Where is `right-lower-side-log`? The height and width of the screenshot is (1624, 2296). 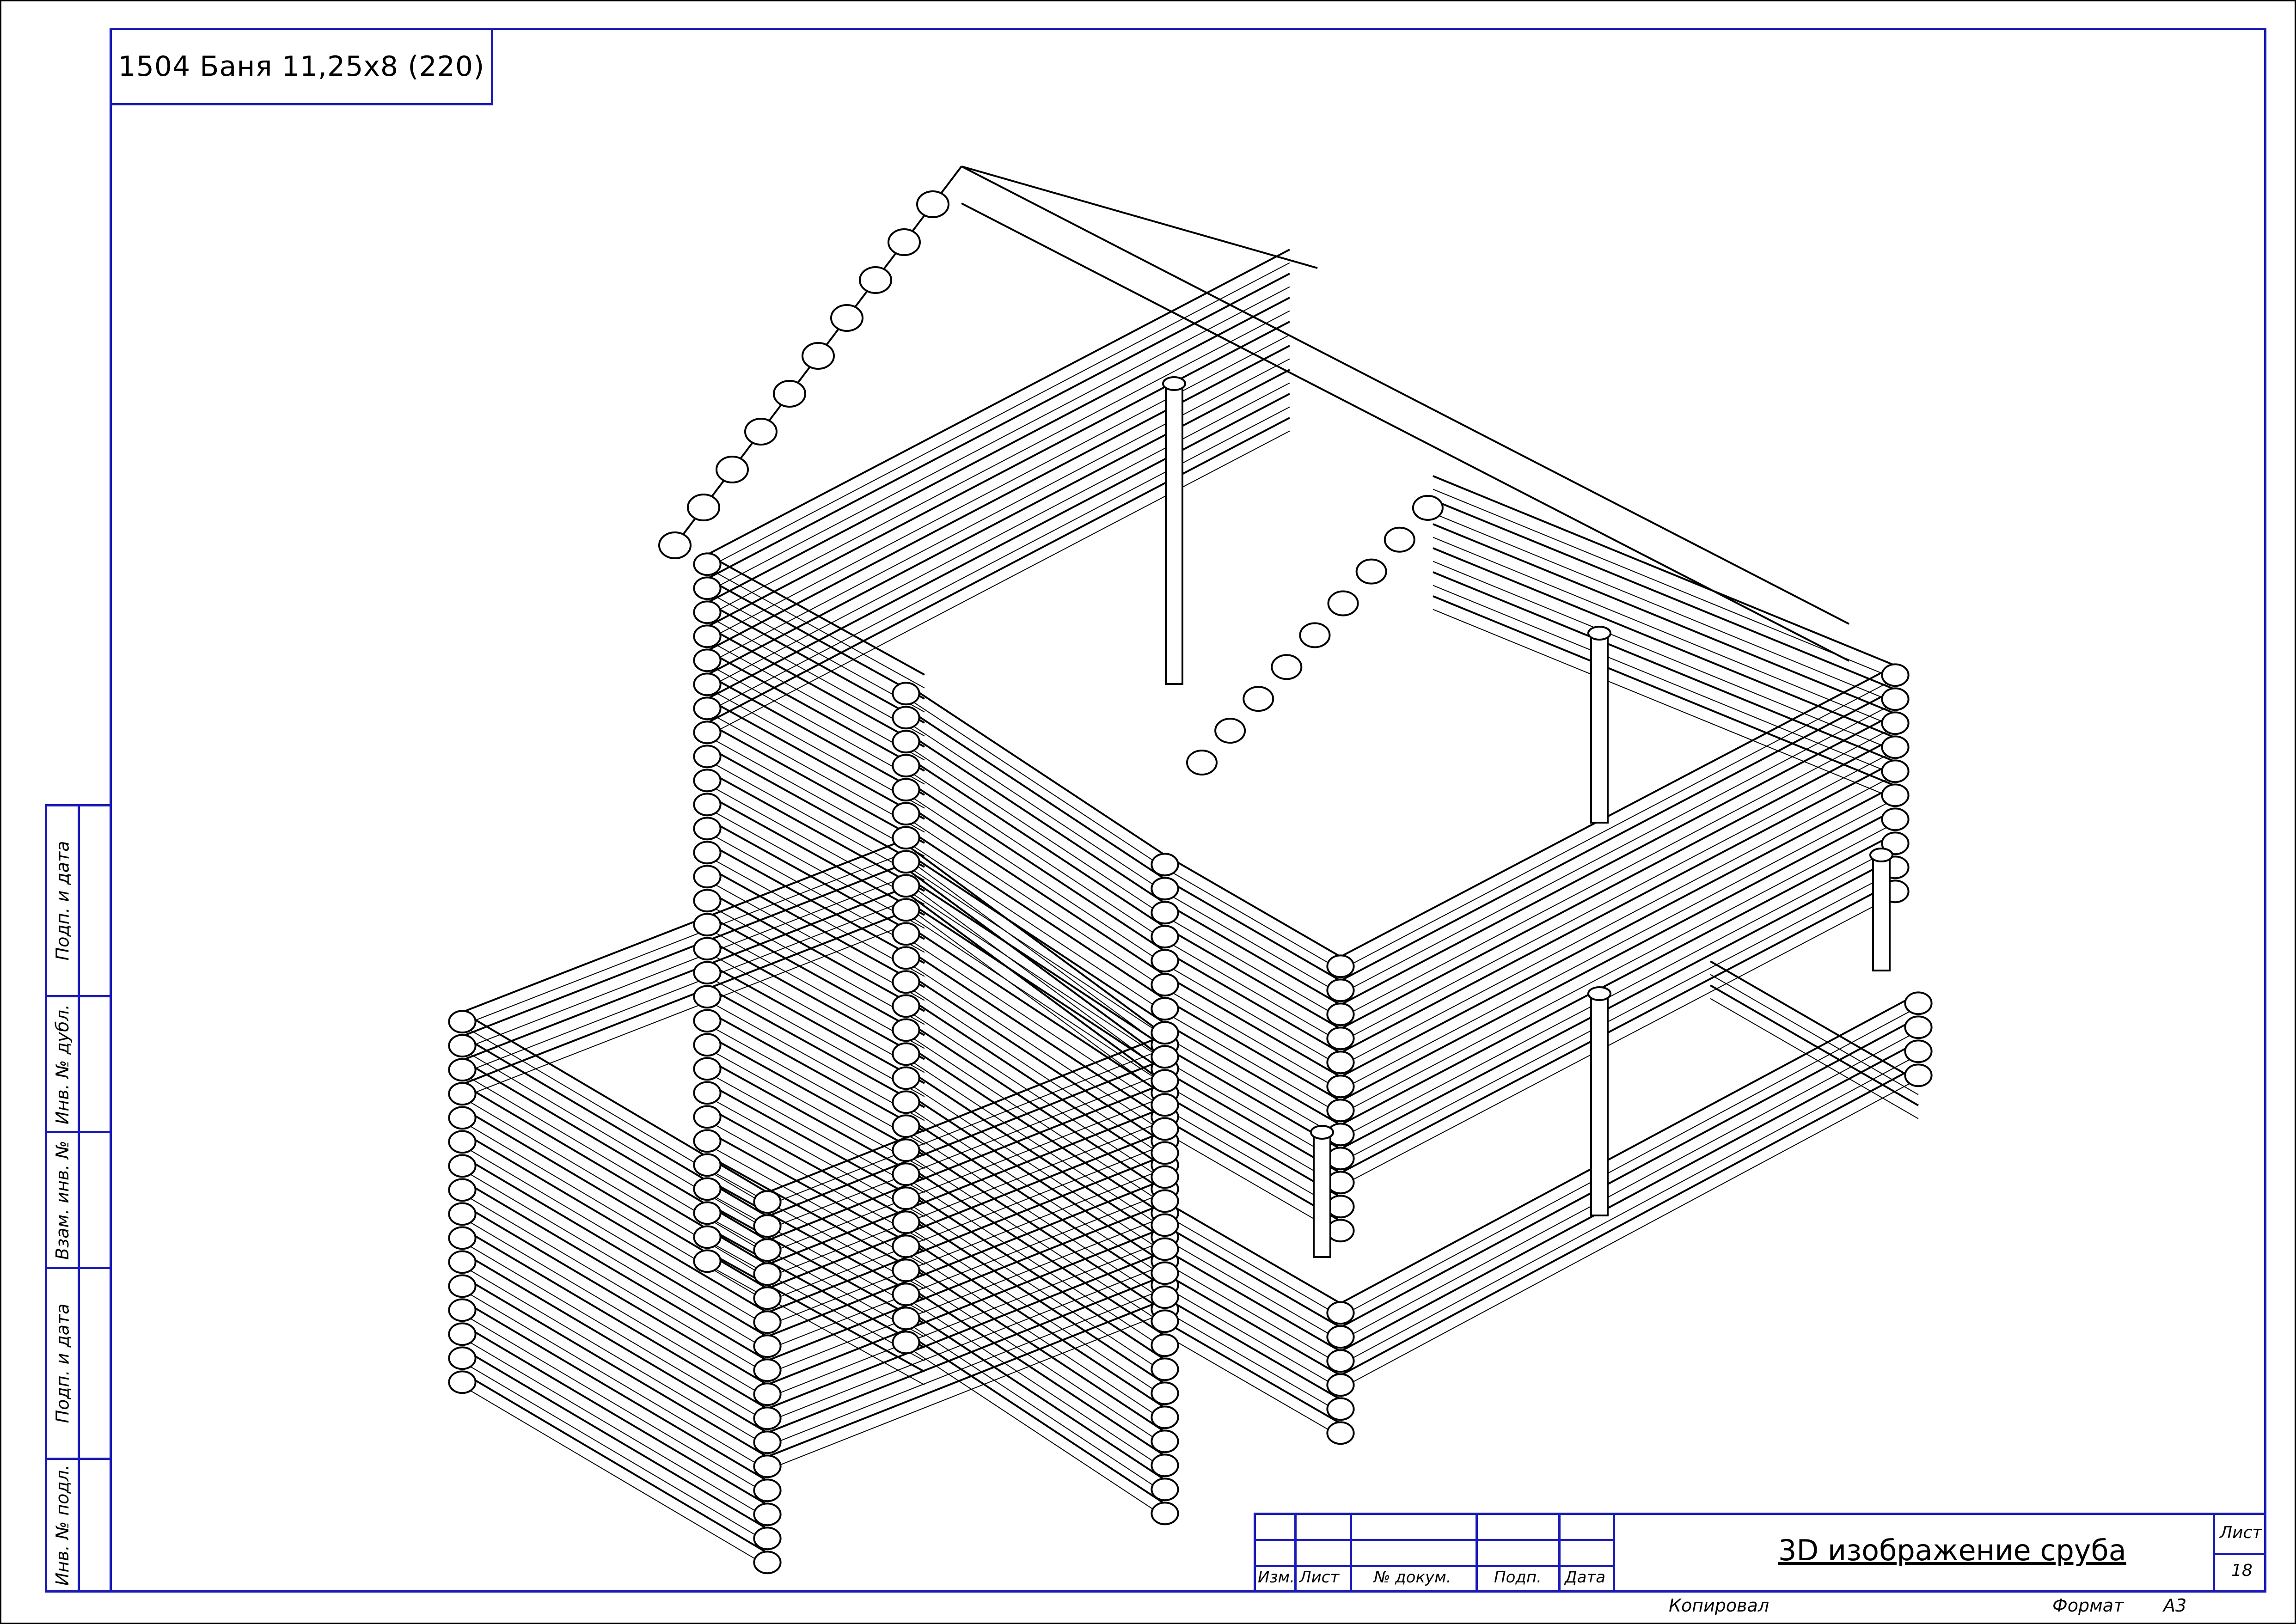
right-lower-side-log is located at coordinates (1629, 1220).